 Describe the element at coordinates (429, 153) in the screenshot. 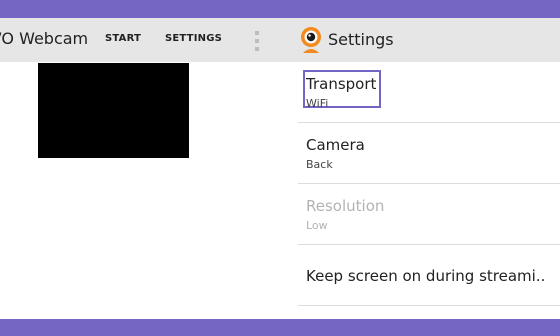

I see `camera-preference: Camera Back` at that location.